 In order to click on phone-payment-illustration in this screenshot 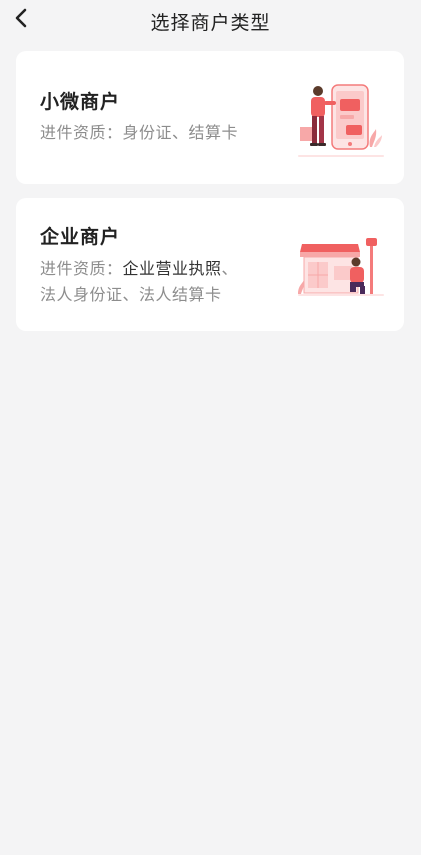, I will do `click(341, 122)`.